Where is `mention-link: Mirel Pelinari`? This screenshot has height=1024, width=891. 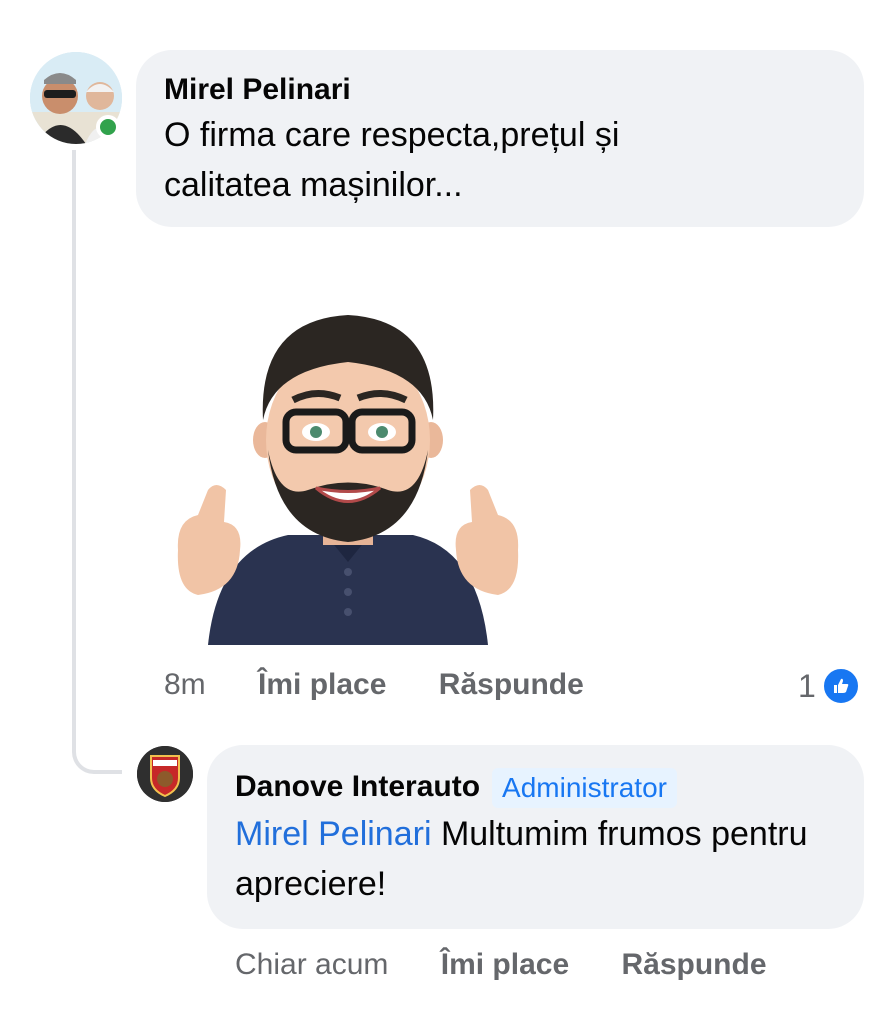
mention-link: Mirel Pelinari is located at coordinates (333, 834).